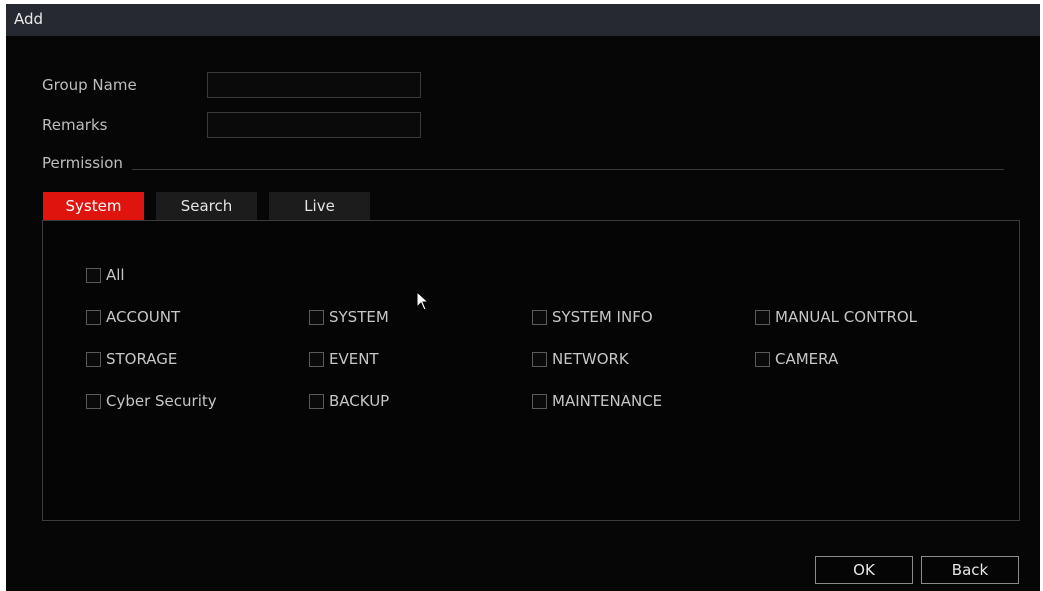  Describe the element at coordinates (970, 570) in the screenshot. I see `back-button: Back` at that location.